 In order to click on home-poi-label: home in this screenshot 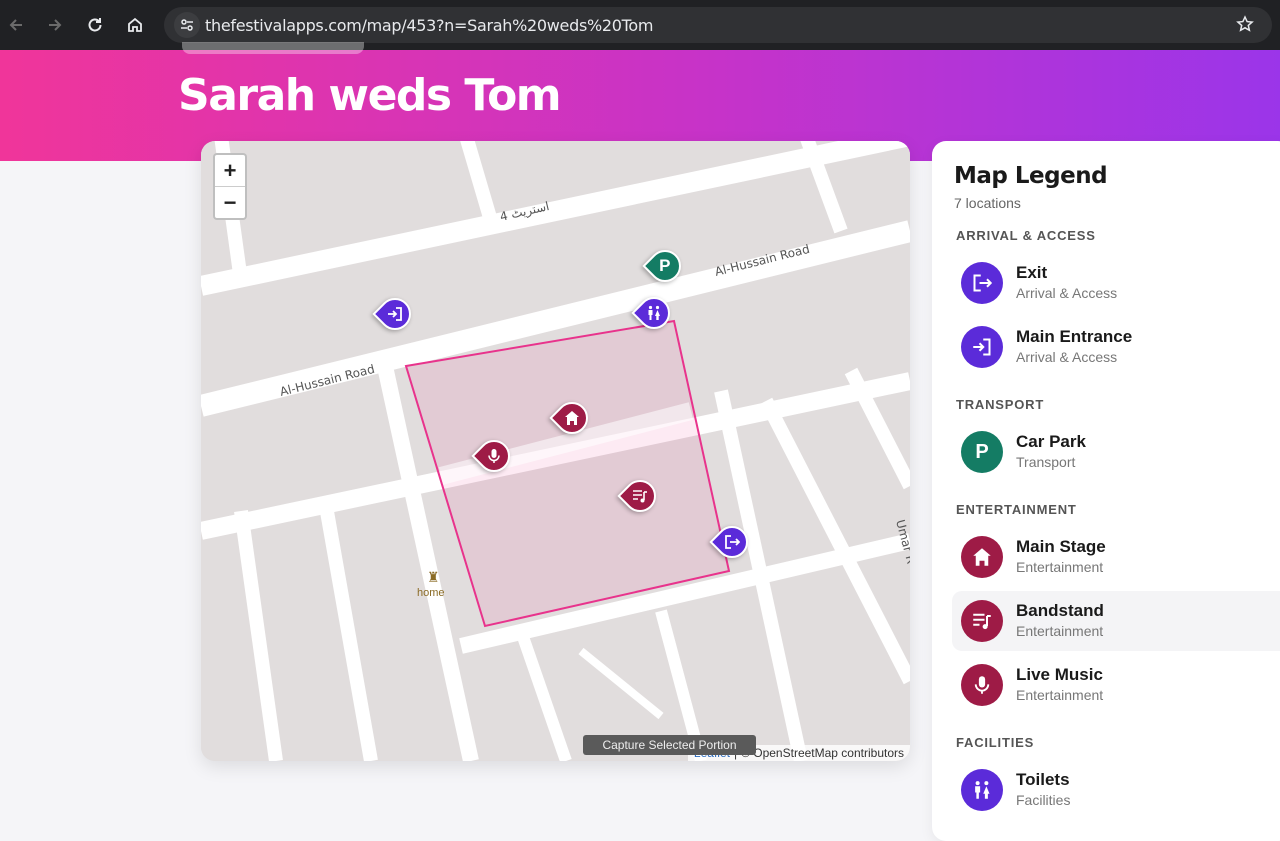, I will do `click(431, 593)`.